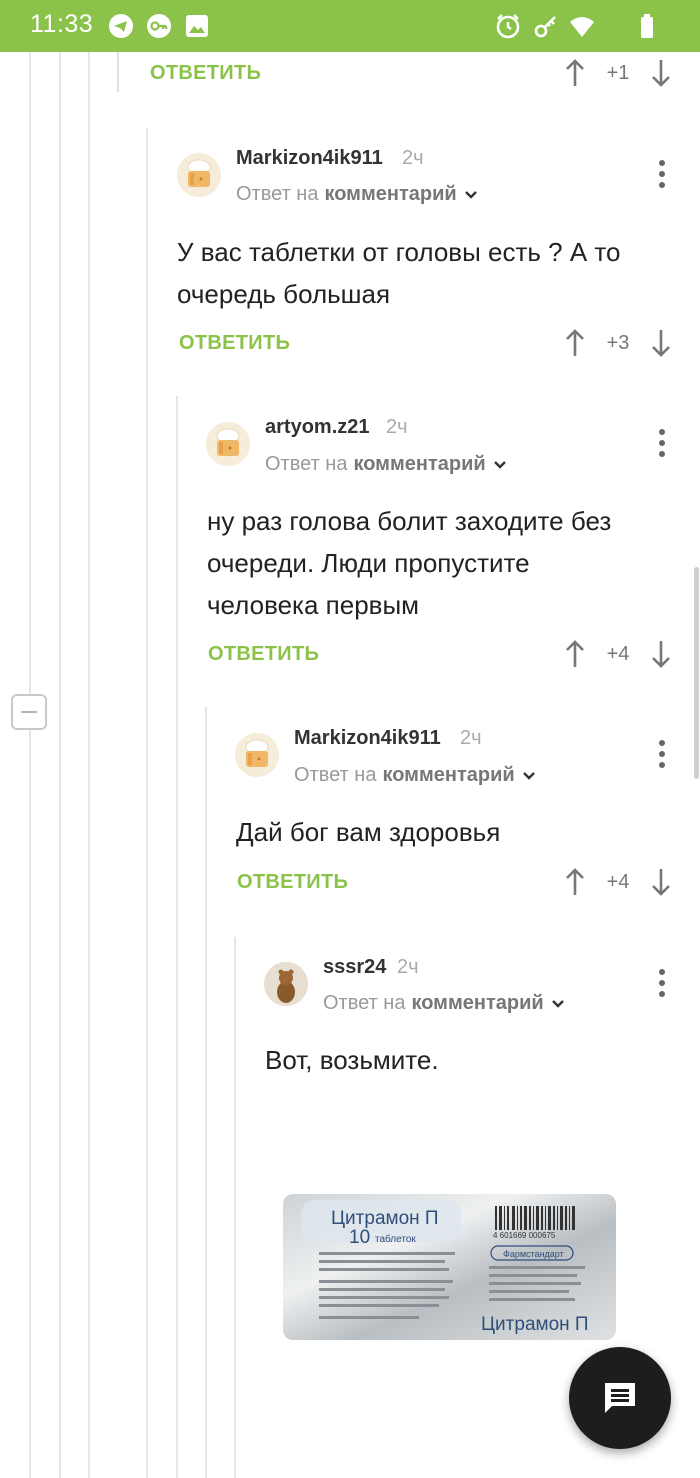 This screenshot has width=700, height=1478. Describe the element at coordinates (352, 1060) in the screenshot. I see `comment-text: Вот, возьмите.` at that location.